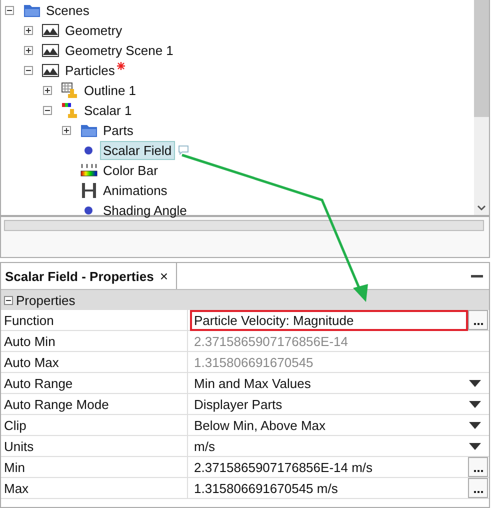  I want to click on property-value: Displayer Parts, so click(238, 404).